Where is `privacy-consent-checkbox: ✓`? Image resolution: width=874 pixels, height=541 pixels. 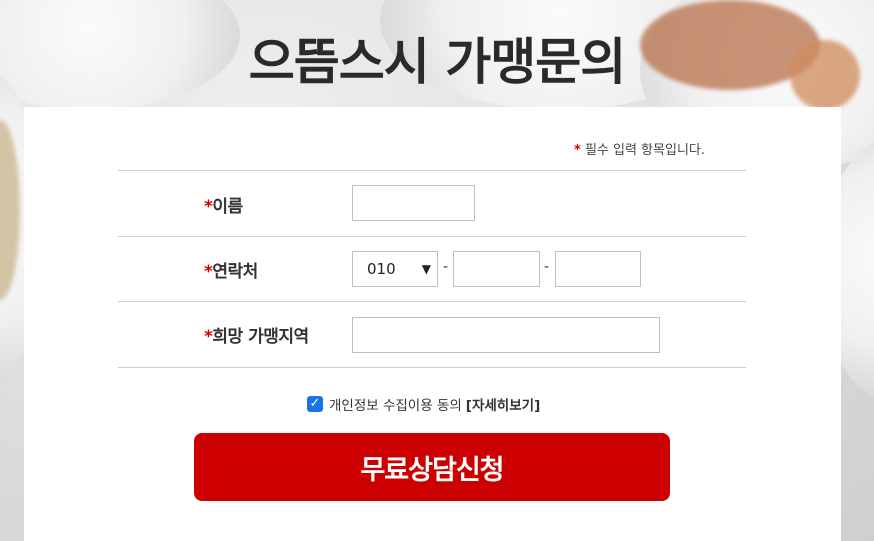 privacy-consent-checkbox: ✓ is located at coordinates (315, 404).